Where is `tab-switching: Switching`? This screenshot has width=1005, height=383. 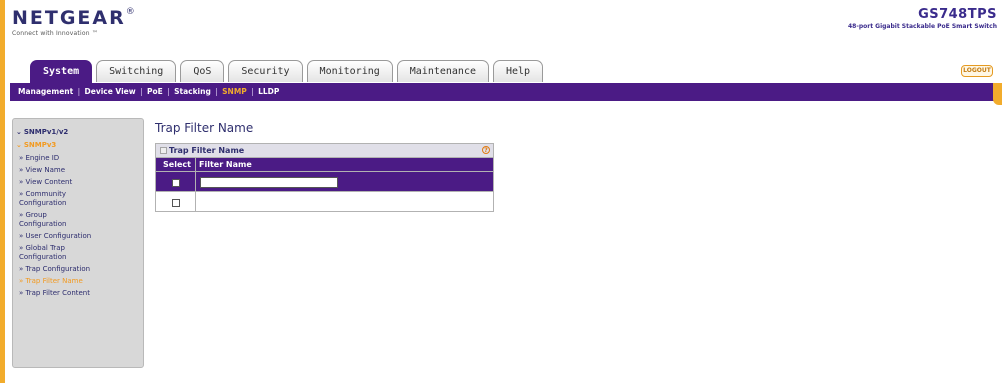 tab-switching: Switching is located at coordinates (136, 71).